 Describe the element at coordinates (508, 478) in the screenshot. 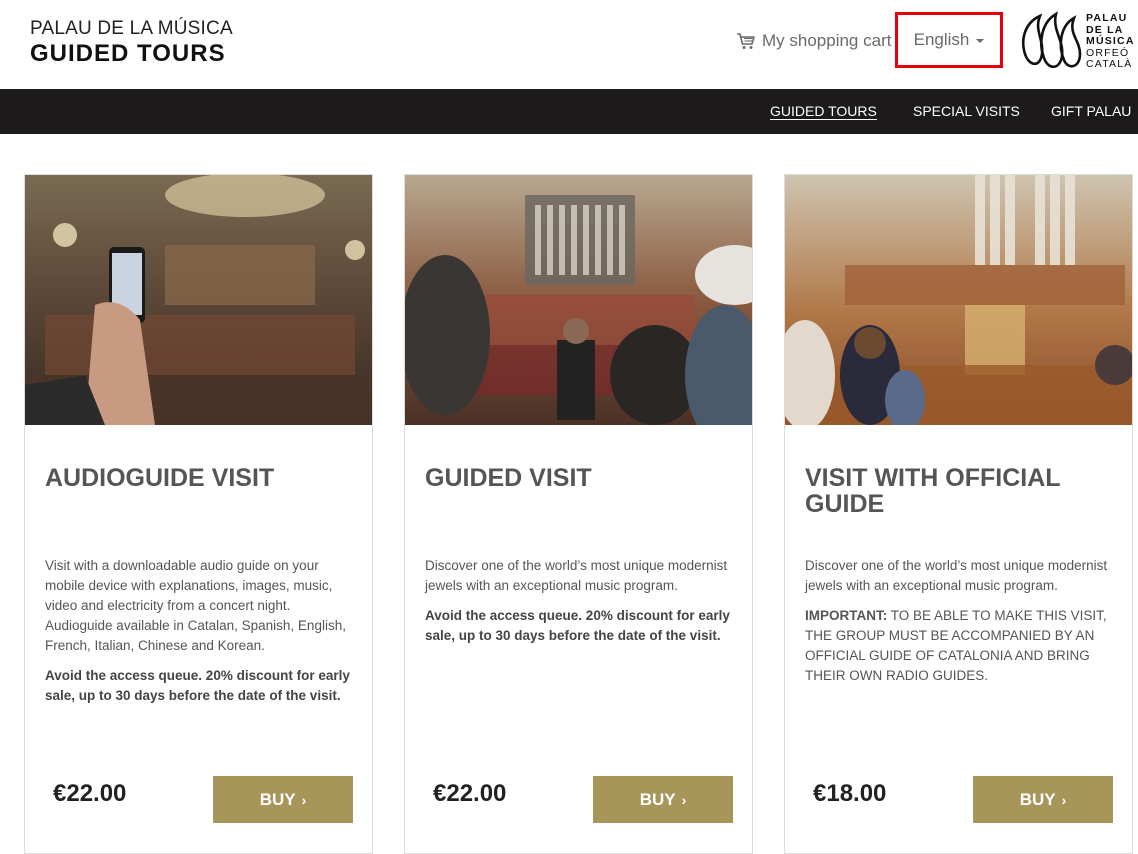

I see `card-title: GUIDED VISIT` at that location.